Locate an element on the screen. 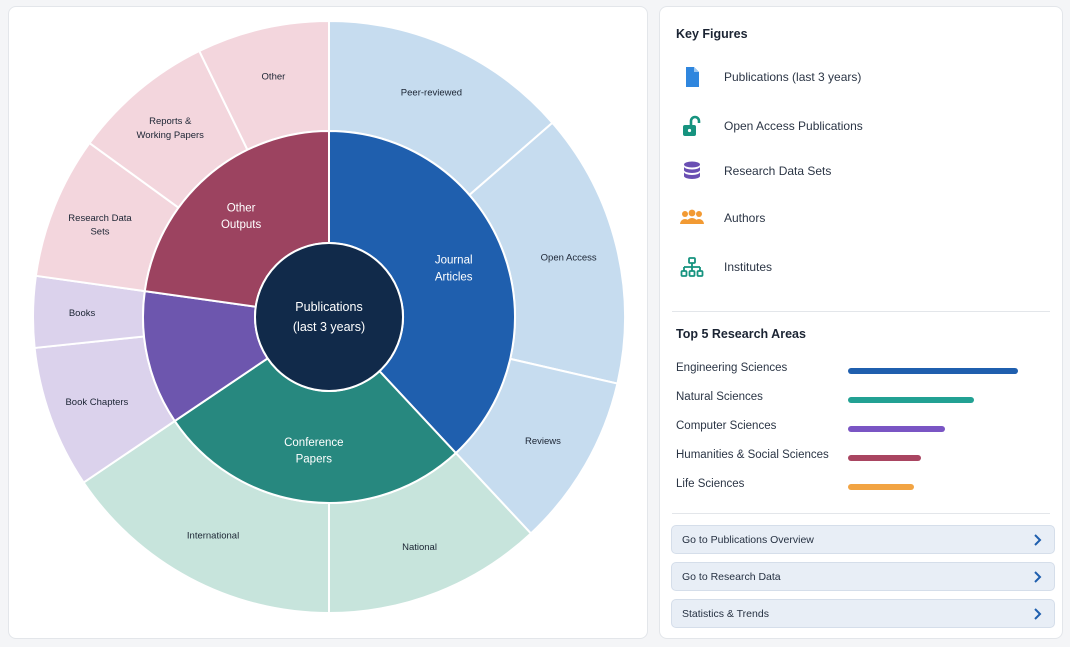 The height and width of the screenshot is (647, 1070). unlock-icon is located at coordinates (692, 126).